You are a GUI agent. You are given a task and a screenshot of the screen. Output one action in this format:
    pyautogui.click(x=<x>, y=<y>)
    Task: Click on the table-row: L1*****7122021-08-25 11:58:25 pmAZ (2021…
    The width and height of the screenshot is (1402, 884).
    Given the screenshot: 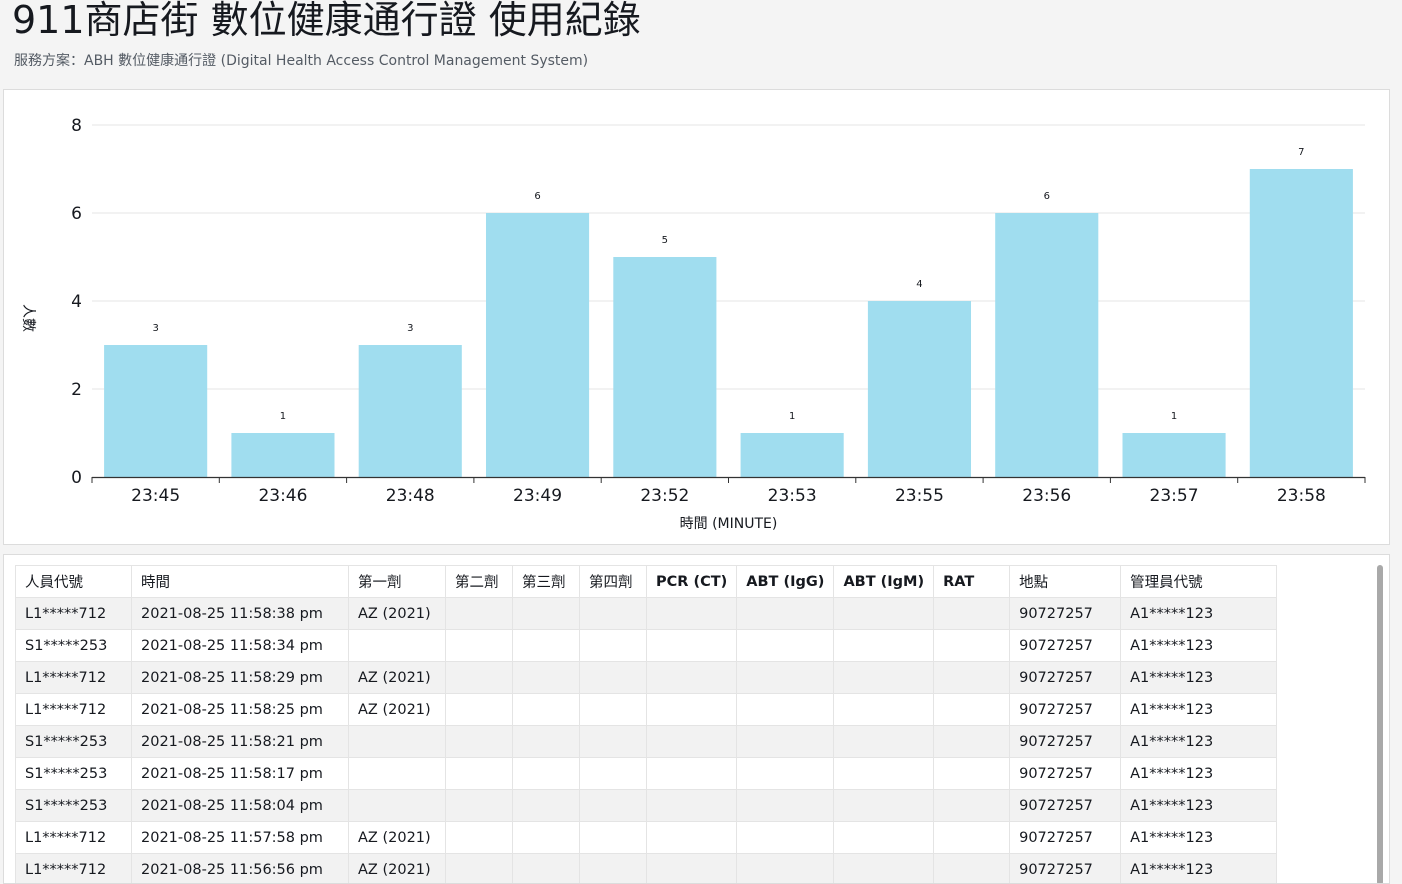 What is the action you would take?
    pyautogui.click(x=646, y=710)
    